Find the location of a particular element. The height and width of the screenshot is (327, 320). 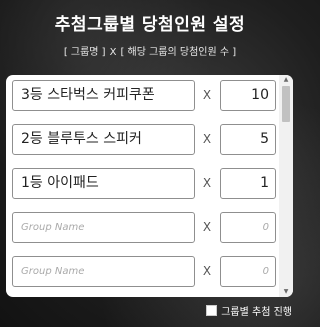

group-row: 2등 블루투스 스피커 X 5 is located at coordinates (142, 140).